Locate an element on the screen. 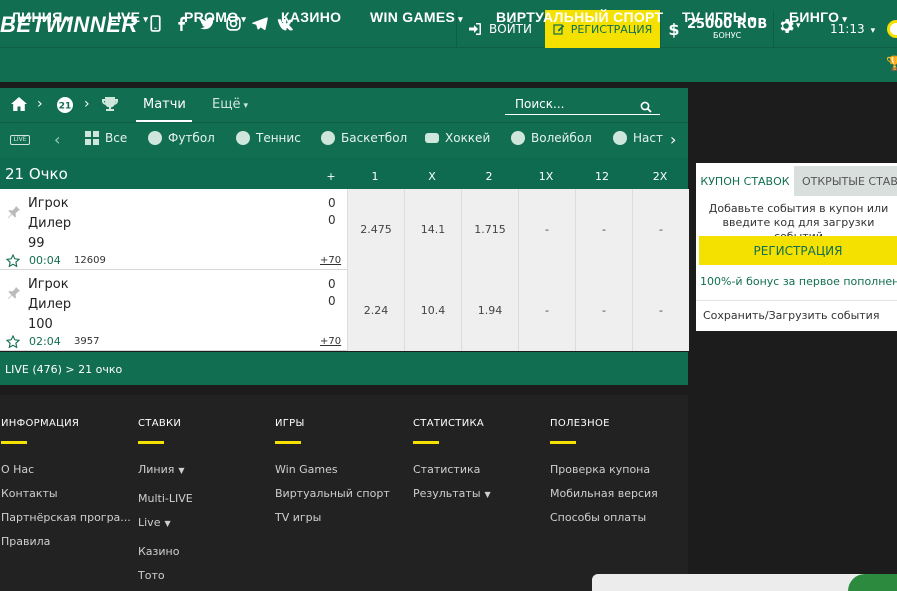 This screenshot has height=591, width=897. live-breadcrumb: LIVE (476) > 21 очко is located at coordinates (344, 368).